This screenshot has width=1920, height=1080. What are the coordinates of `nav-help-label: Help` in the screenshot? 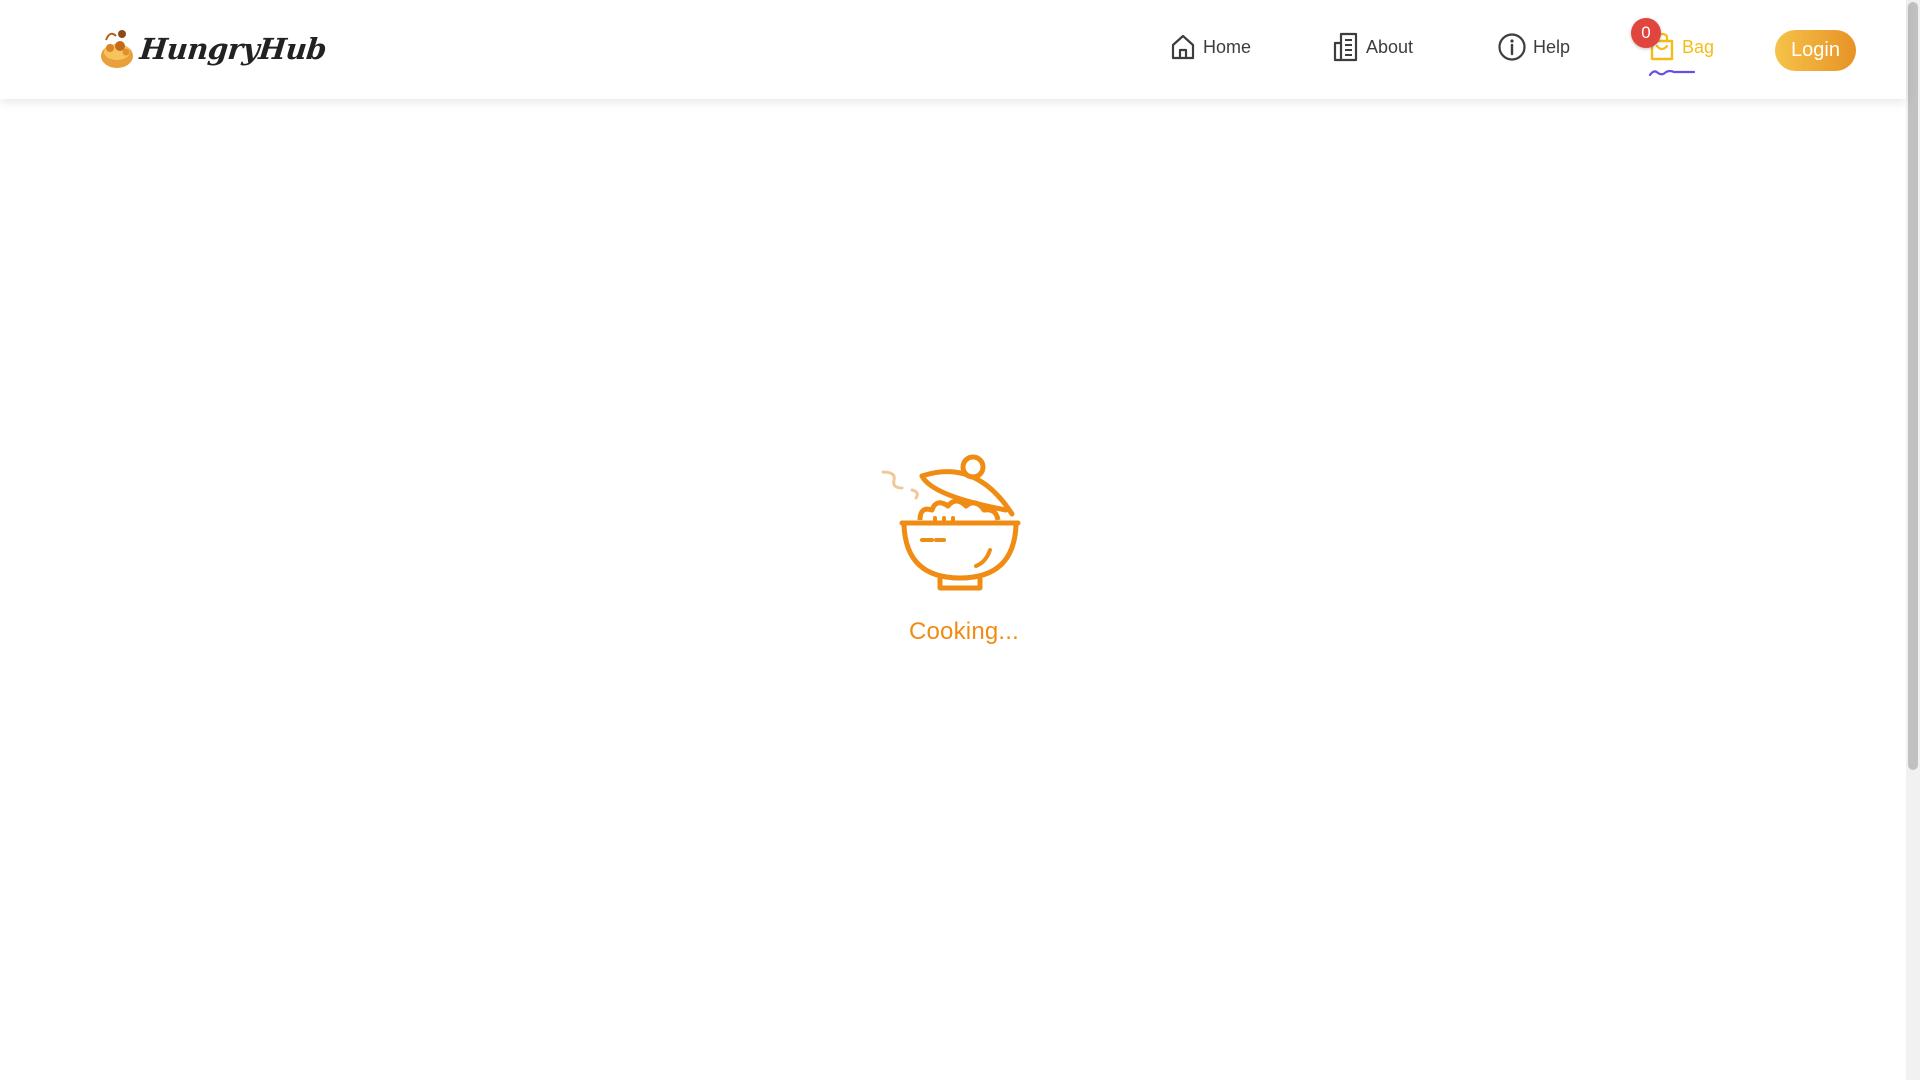 It's located at (1552, 46).